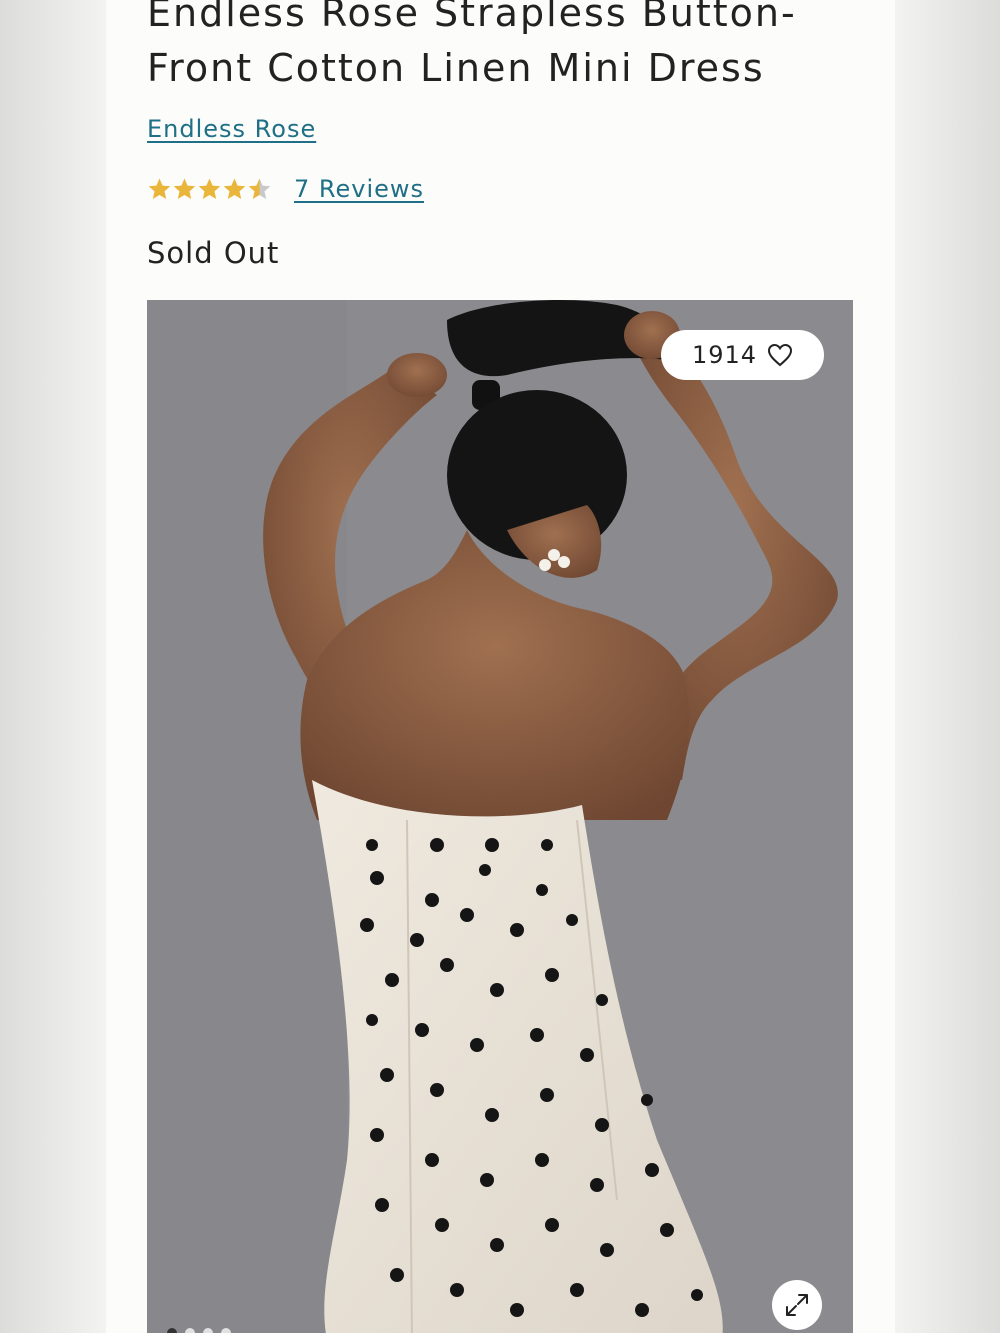 The height and width of the screenshot is (1333, 1000). What do you see at coordinates (213, 253) in the screenshot?
I see `availability-status: Sold Out` at bounding box center [213, 253].